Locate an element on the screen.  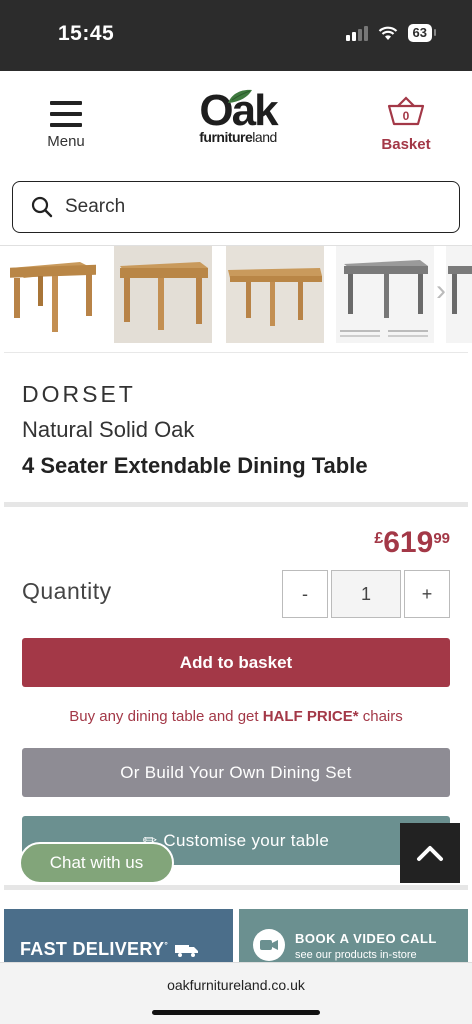
basket-button: 0 Basket is located at coordinates (406, 124).